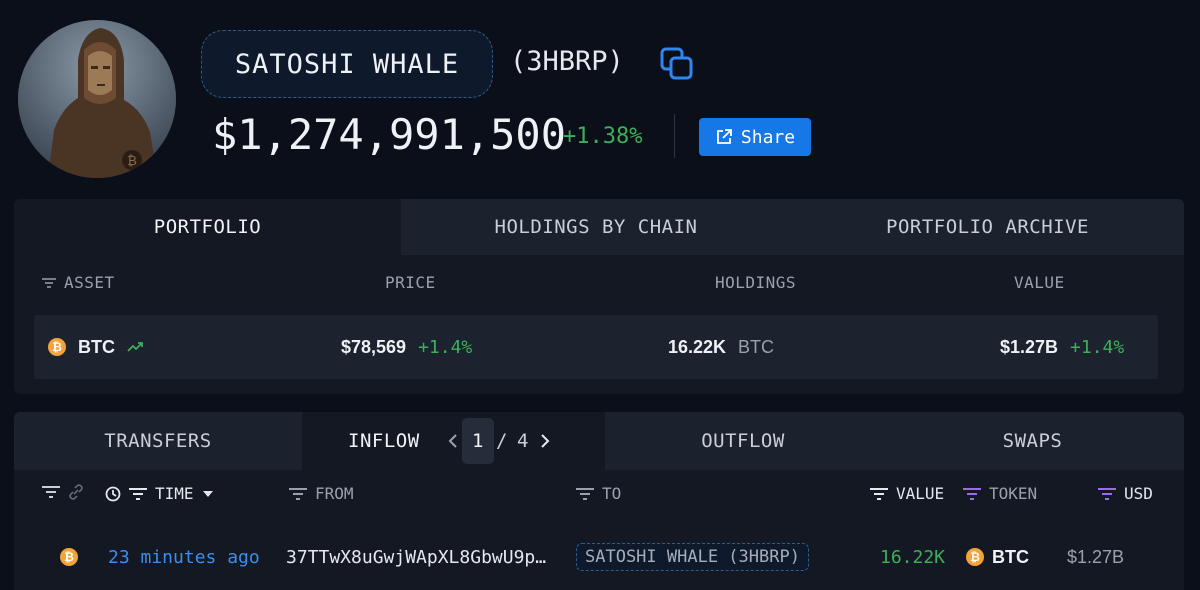 This screenshot has height=590, width=1200. What do you see at coordinates (598, 493) in the screenshot?
I see `column-to: TO` at bounding box center [598, 493].